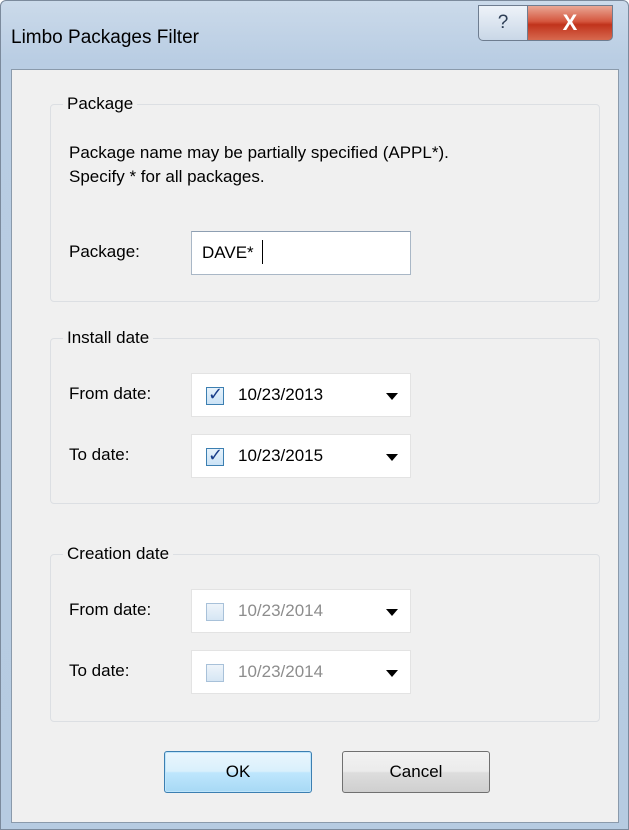  Describe the element at coordinates (167, 176) in the screenshot. I see `package-hint-line2: Specify * for all packages.` at that location.